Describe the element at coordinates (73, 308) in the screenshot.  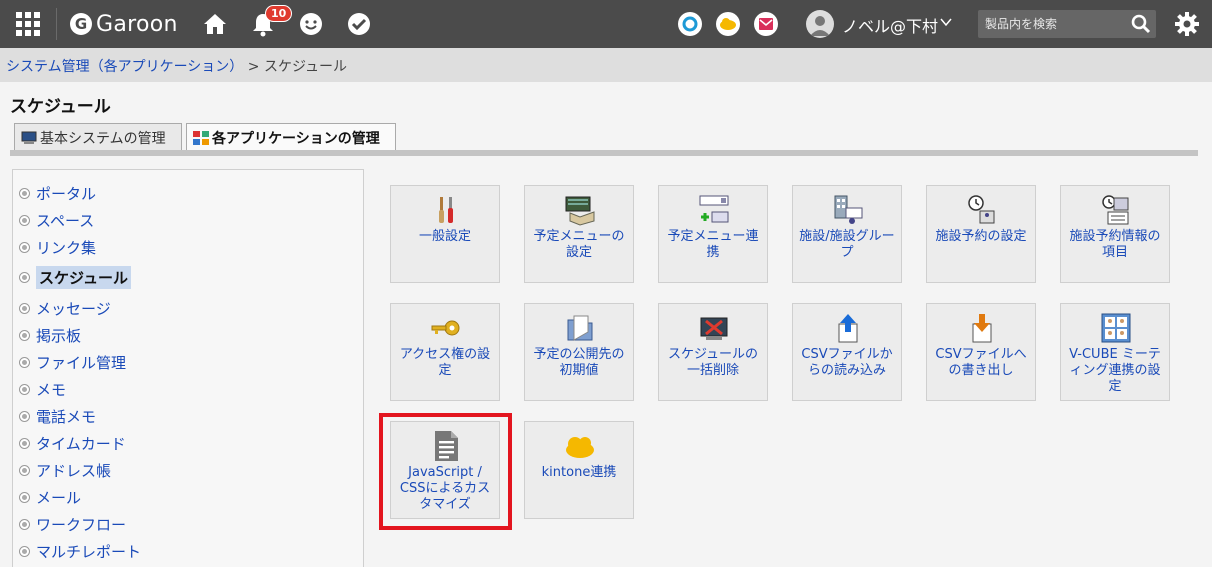
I see `sidebar-item-label: メッセージ` at that location.